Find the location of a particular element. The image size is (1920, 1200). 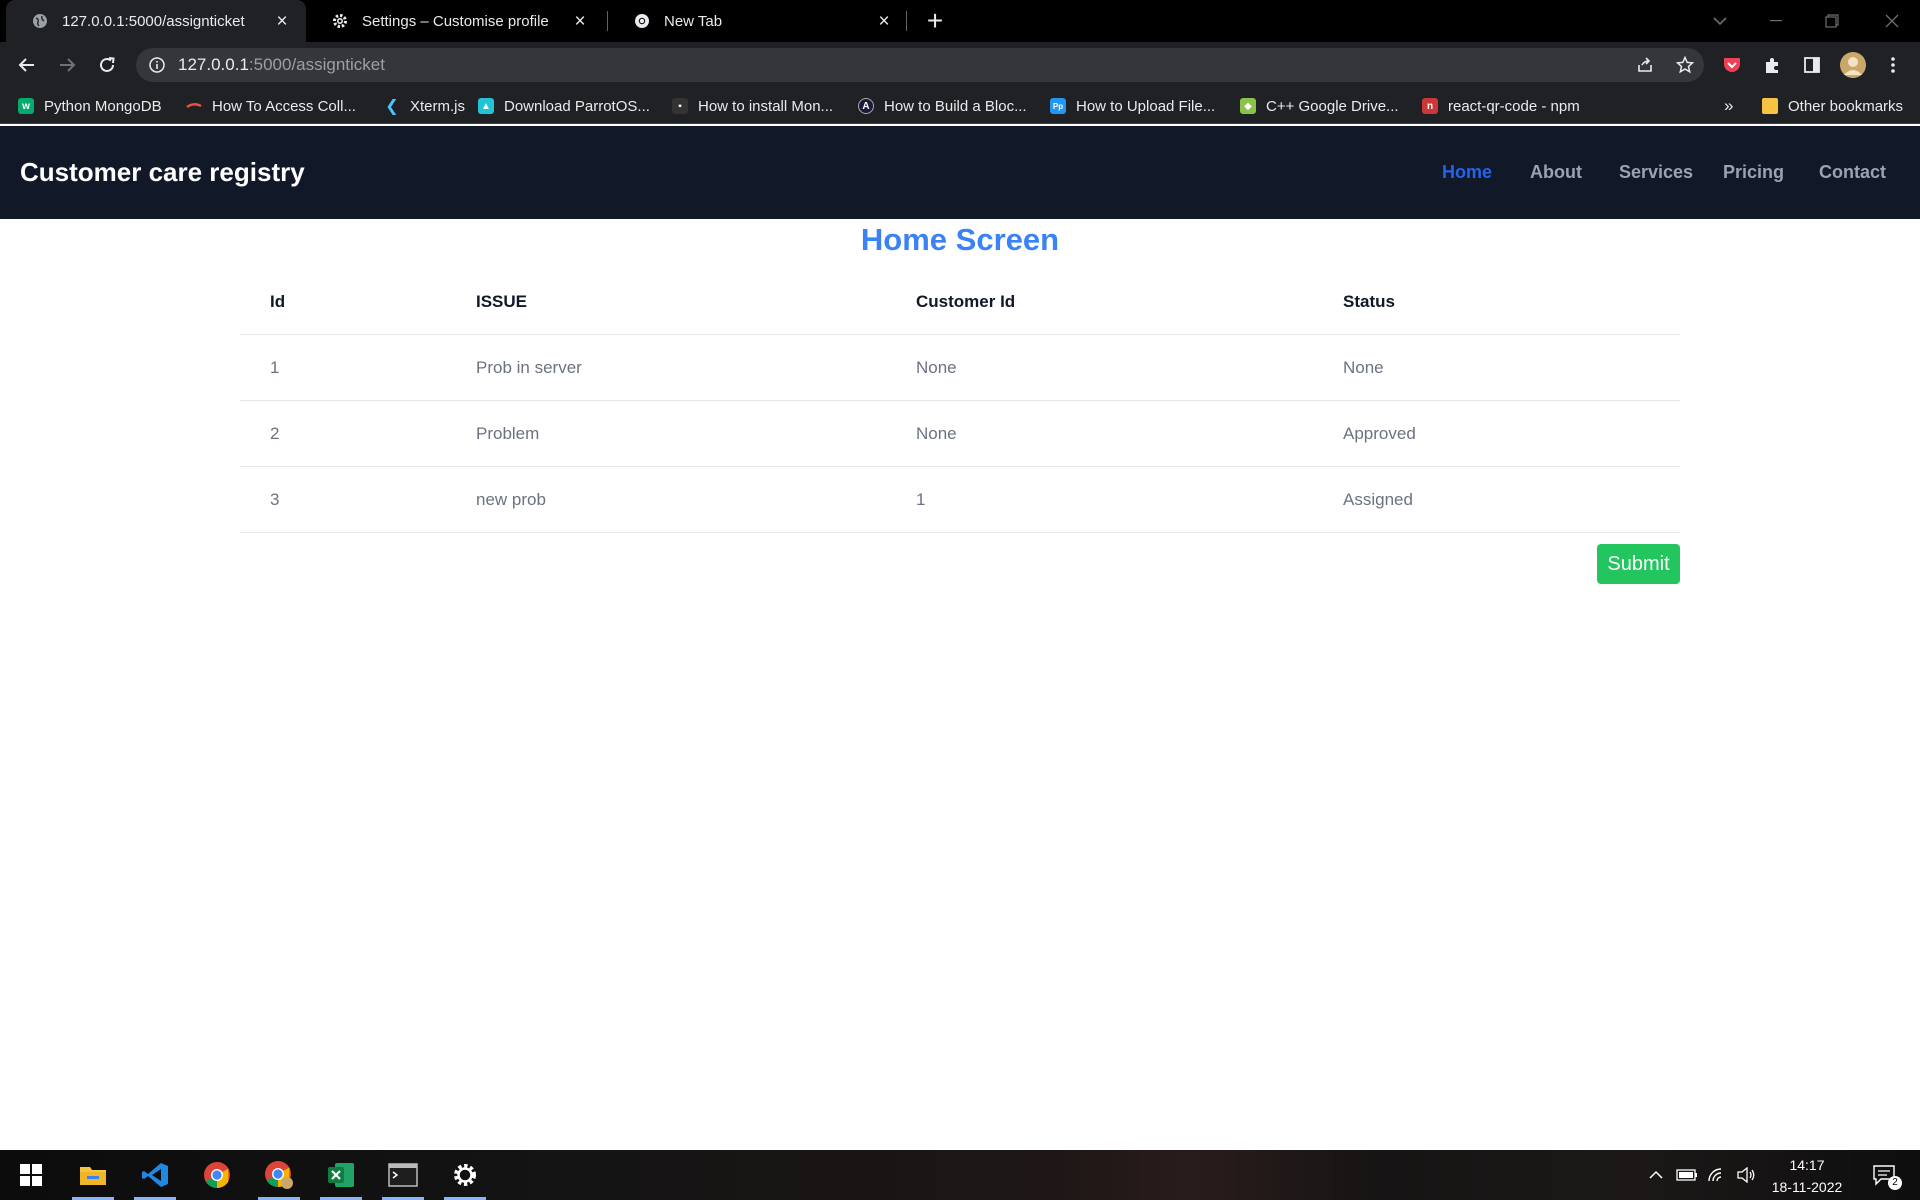

tab-assignticket: 127.0.0.1:5000/assignticket × is located at coordinates (156, 21).